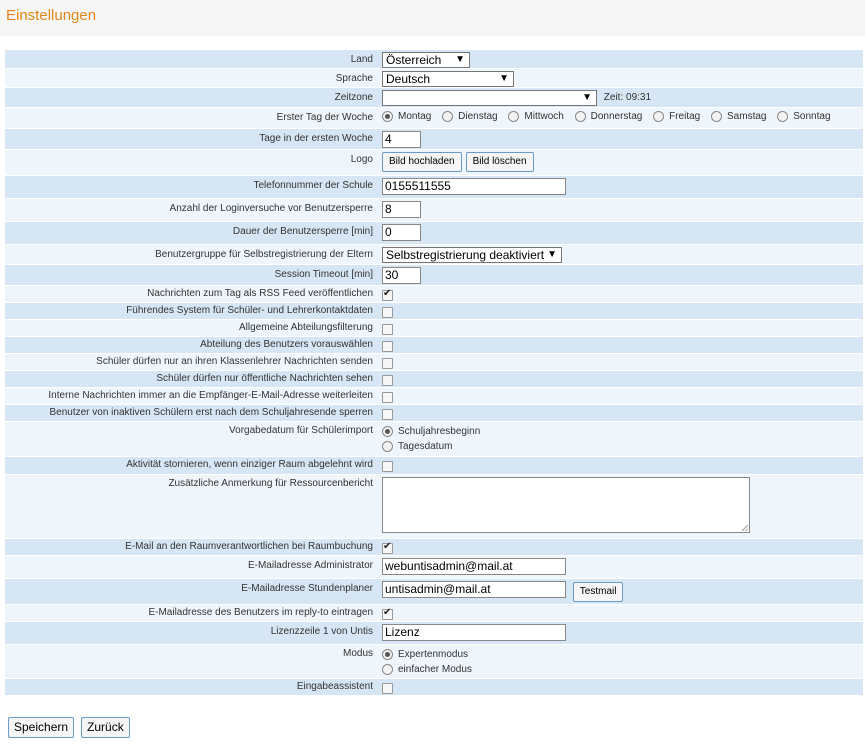  What do you see at coordinates (474, 566) in the screenshot?
I see `email-admin-input: webuntisadmin@mail.at` at bounding box center [474, 566].